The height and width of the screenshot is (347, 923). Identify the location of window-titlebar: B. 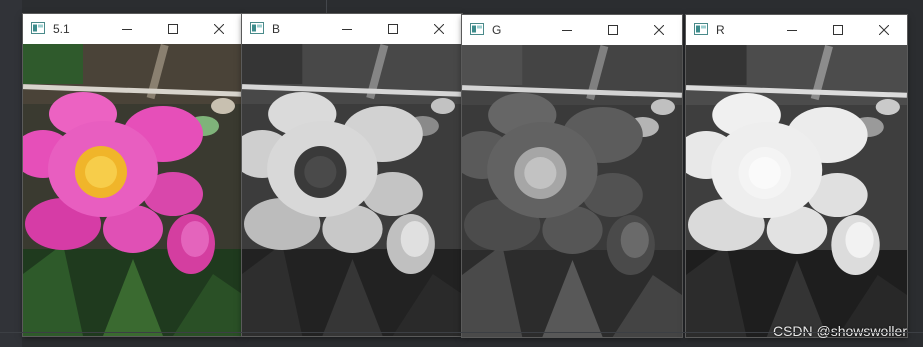
(352, 29).